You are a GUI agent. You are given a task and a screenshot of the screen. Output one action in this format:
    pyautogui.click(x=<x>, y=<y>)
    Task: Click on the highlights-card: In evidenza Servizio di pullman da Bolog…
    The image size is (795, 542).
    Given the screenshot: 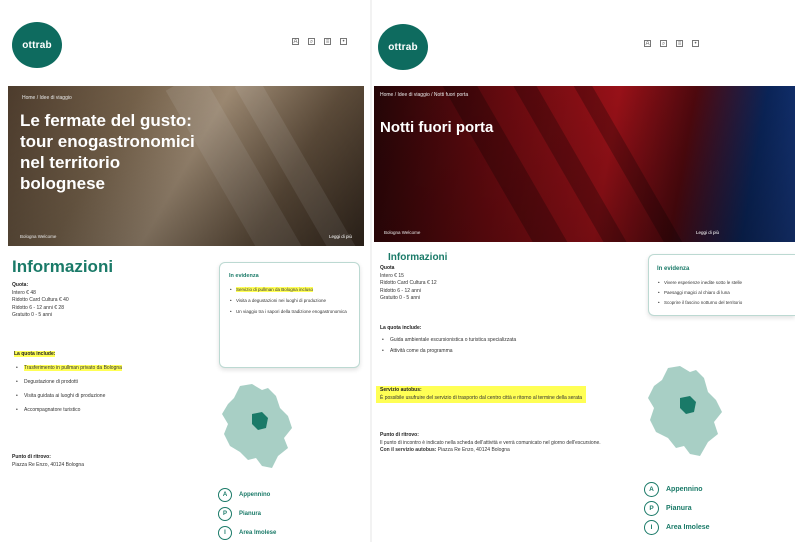 What is the action you would take?
    pyautogui.click(x=289, y=315)
    